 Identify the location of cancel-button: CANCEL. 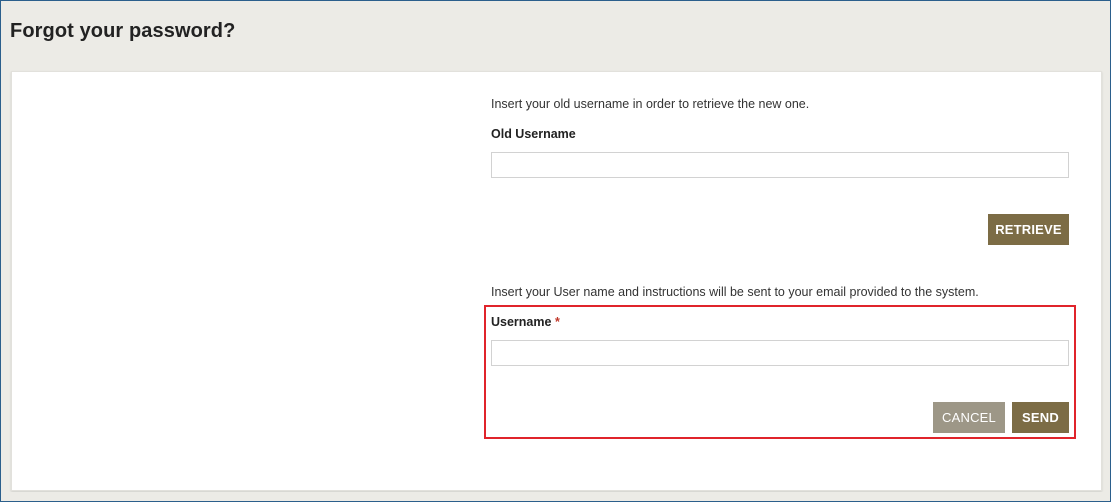
(969, 417).